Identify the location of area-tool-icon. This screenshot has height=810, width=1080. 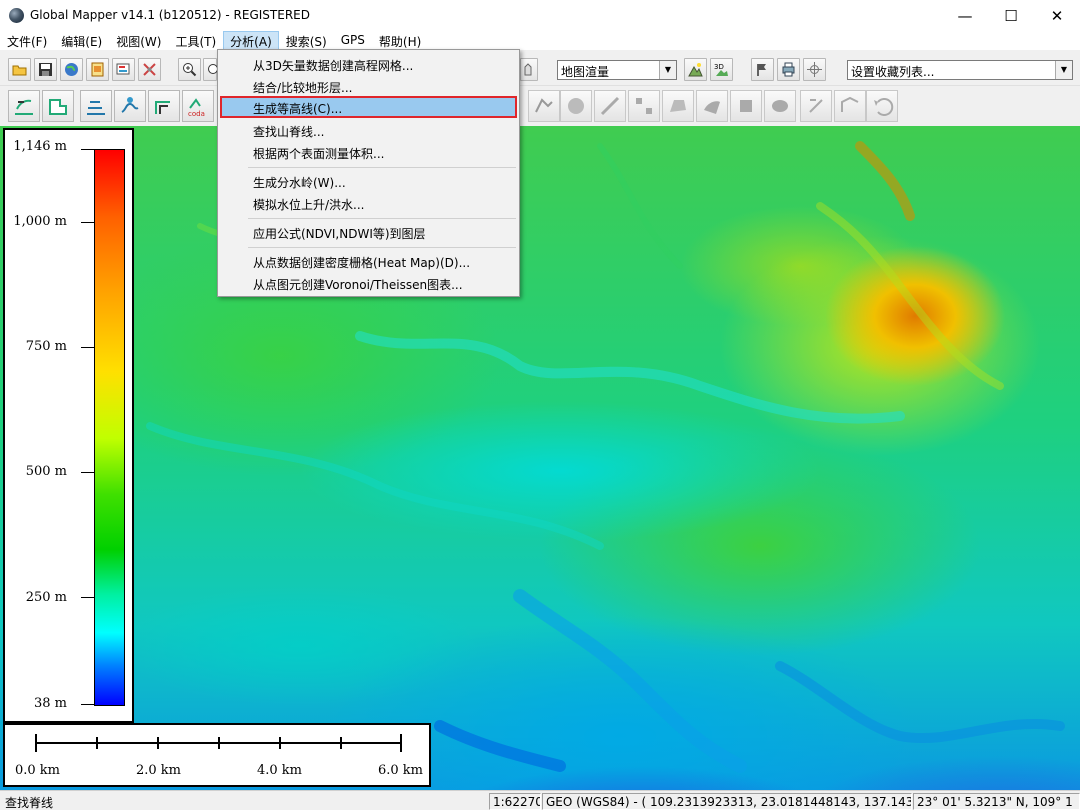
(58, 106).